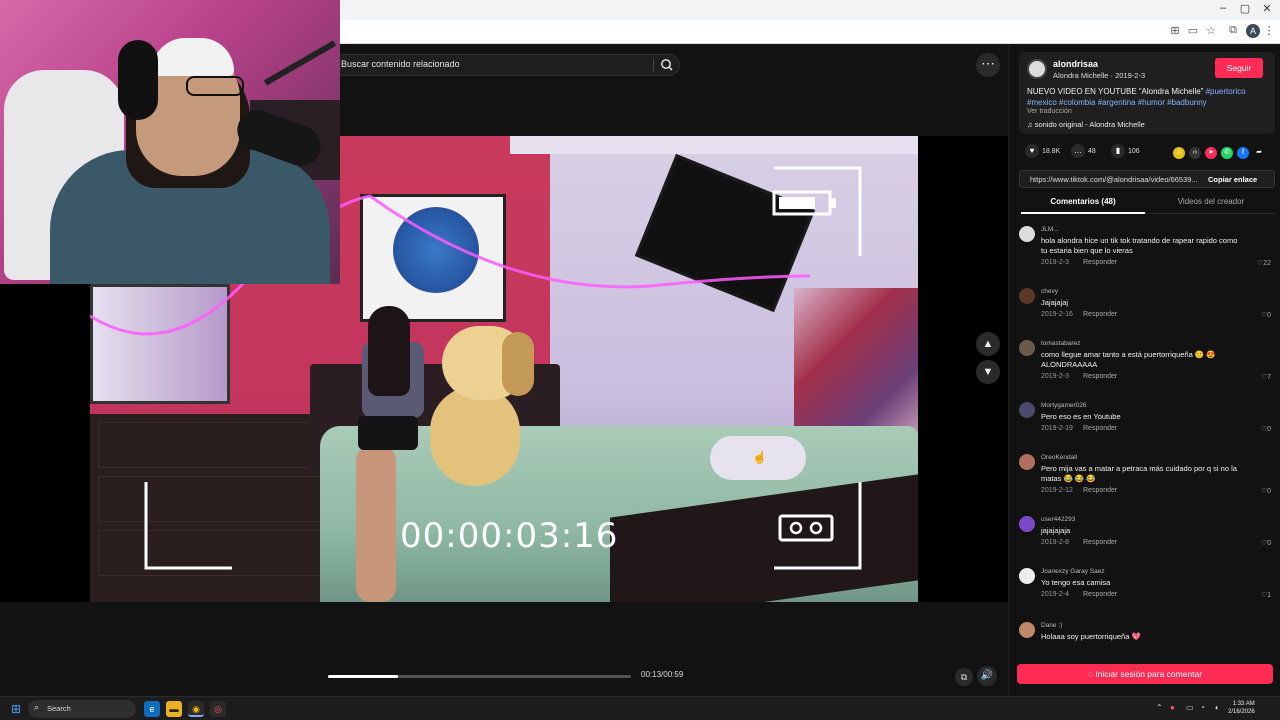 Image resolution: width=1280 pixels, height=720 pixels. I want to click on comment-like-button: ♡1, so click(1266, 595).